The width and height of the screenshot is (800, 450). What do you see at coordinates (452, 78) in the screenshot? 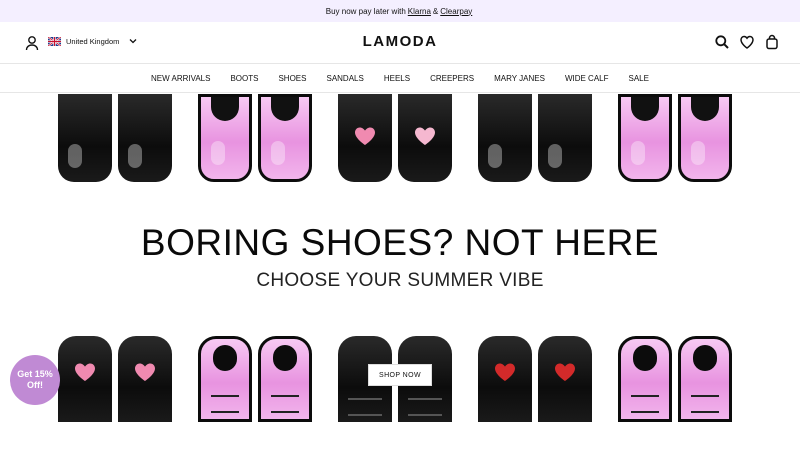
I see `nav-item-creepers: CREEPERS` at bounding box center [452, 78].